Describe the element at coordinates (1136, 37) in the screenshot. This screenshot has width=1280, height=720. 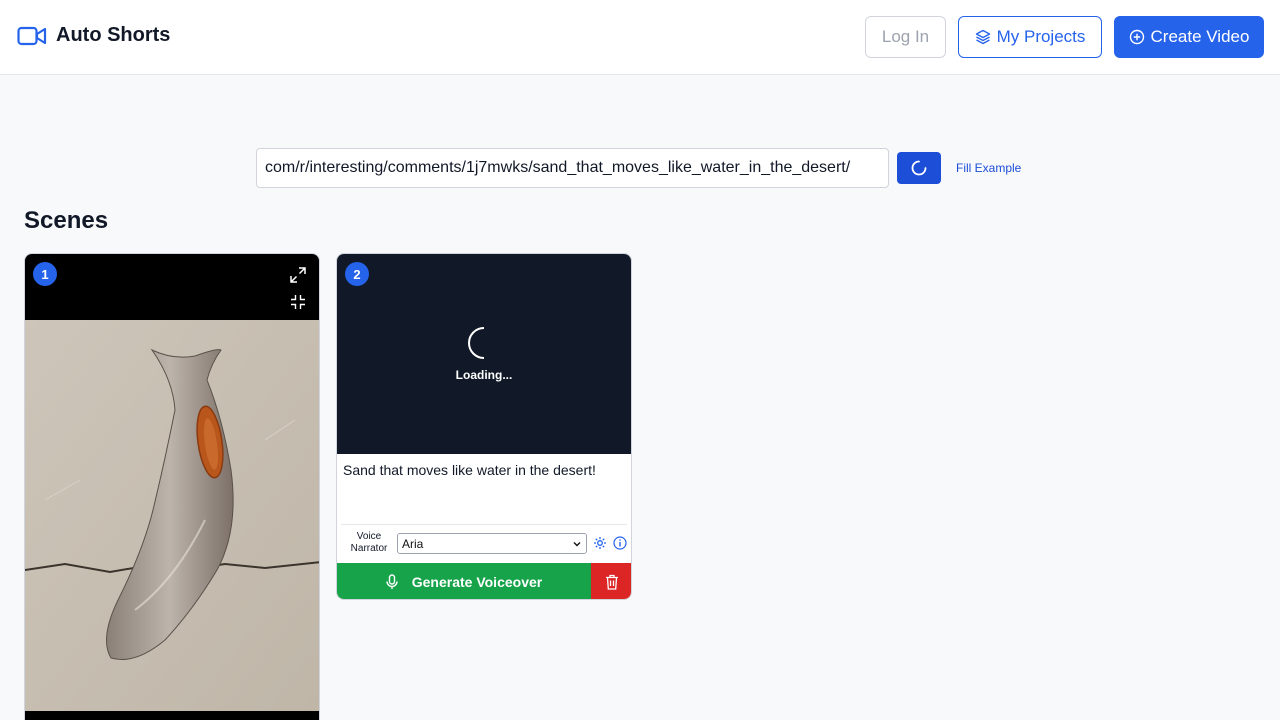
I see `plus-circle-icon` at that location.